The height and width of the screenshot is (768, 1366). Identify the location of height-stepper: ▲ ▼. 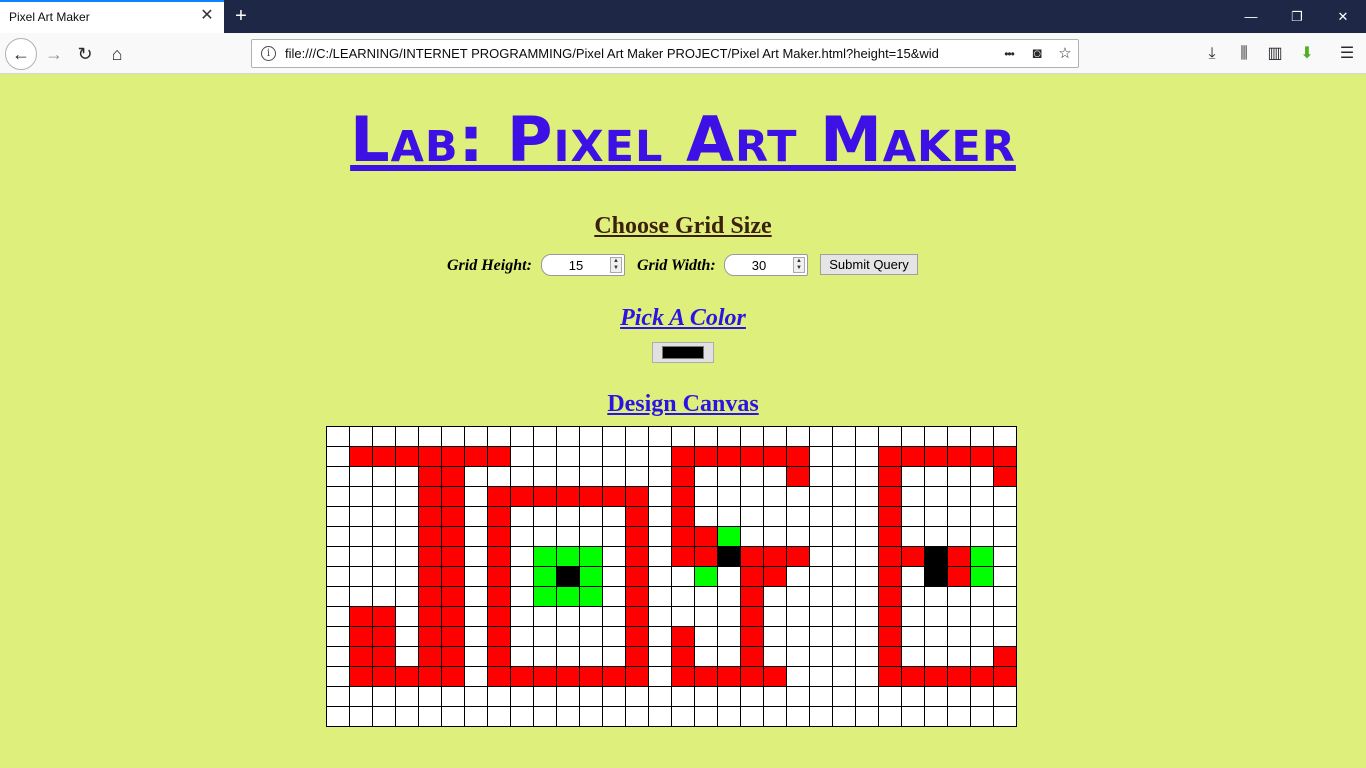
(616, 265).